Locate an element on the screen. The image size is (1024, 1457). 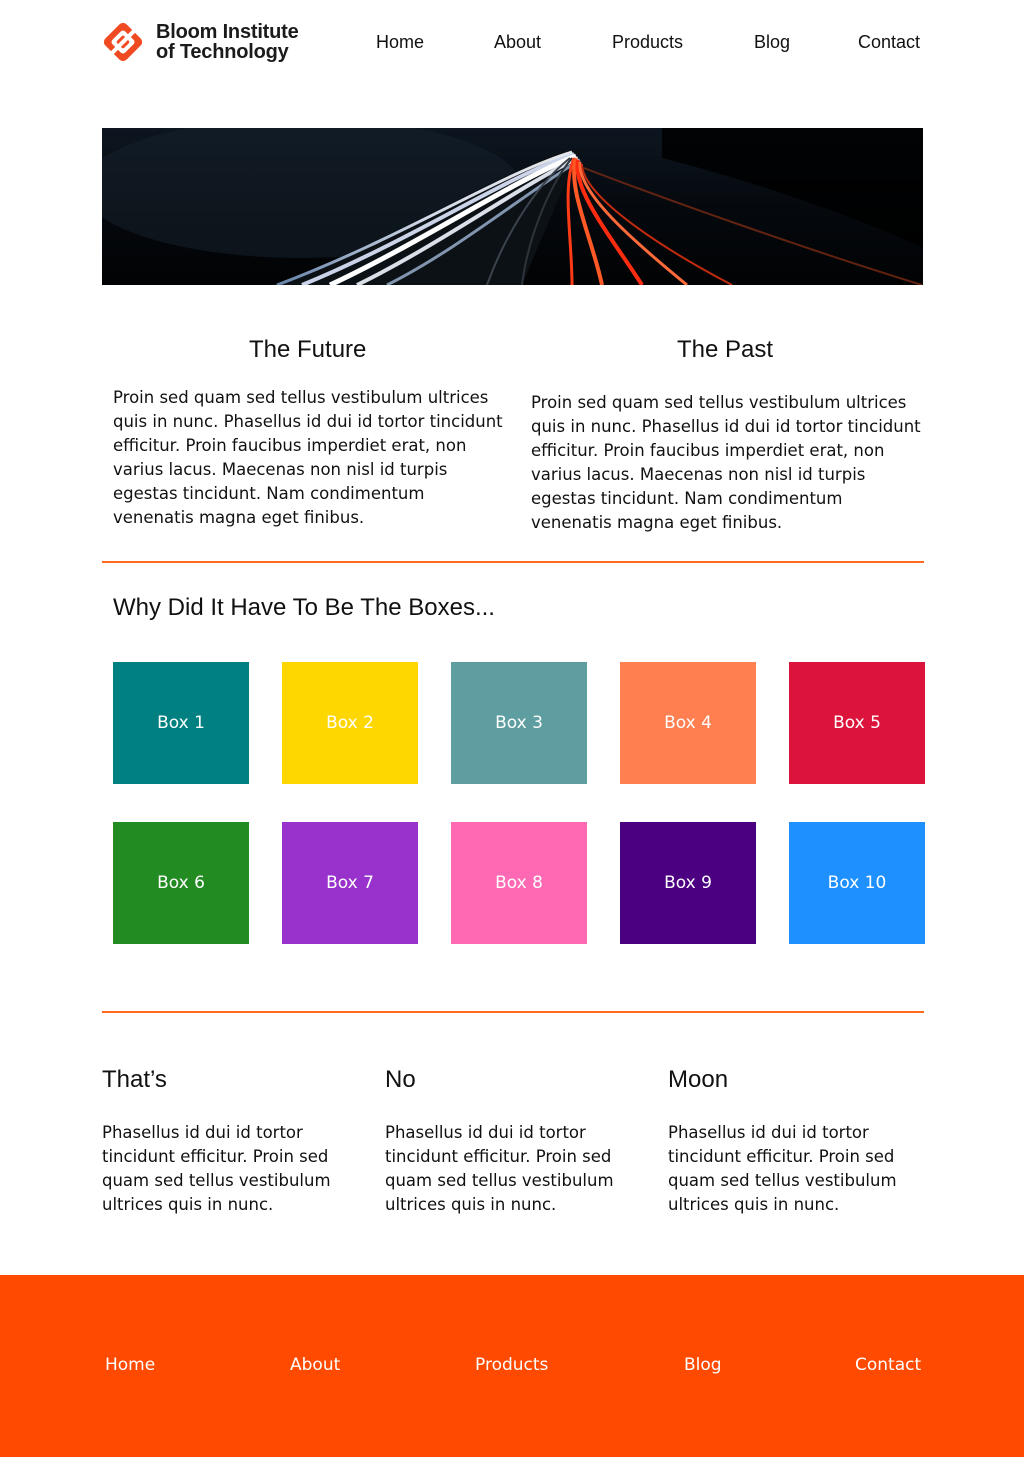
box-5: Box 5 is located at coordinates (857, 723).